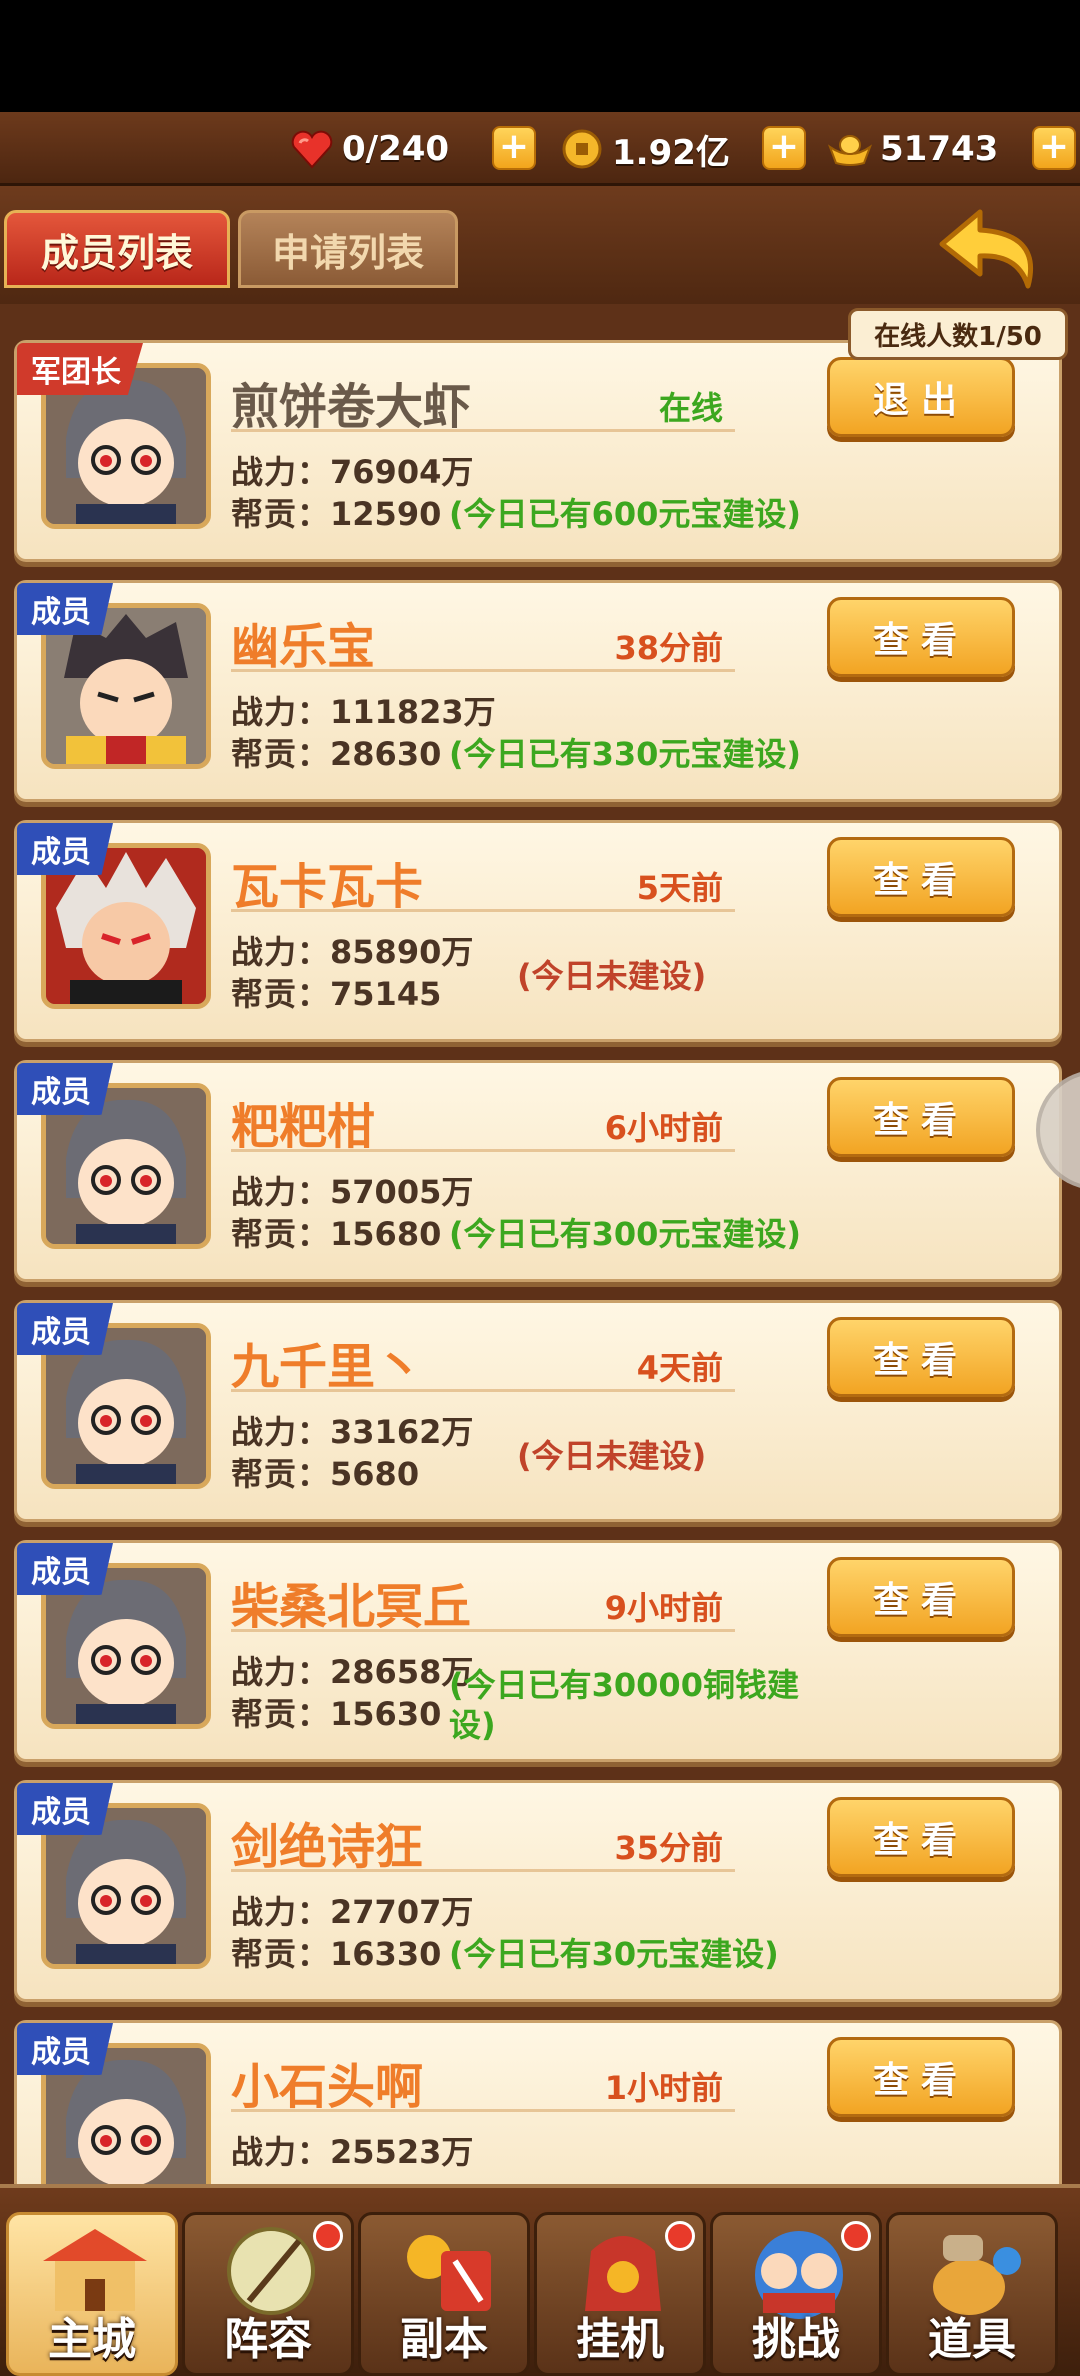 The image size is (1080, 2376). Describe the element at coordinates (986, 249) in the screenshot. I see `back-arrow-icon` at that location.